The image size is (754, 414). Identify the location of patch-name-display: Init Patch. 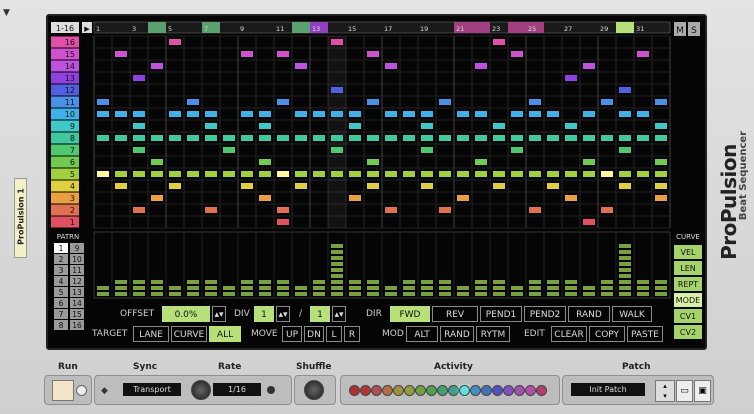
(608, 389).